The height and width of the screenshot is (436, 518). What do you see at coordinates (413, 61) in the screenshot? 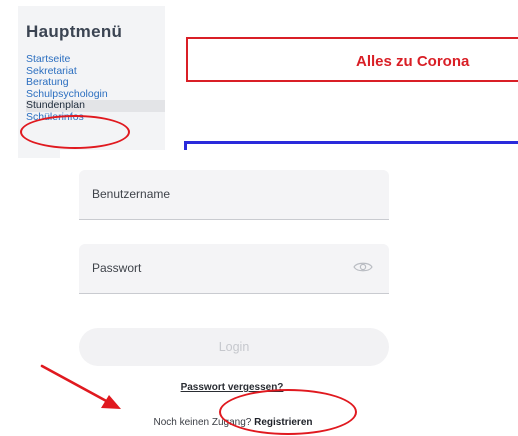
I see `corona-banner-text: Alles zu Corona` at bounding box center [413, 61].